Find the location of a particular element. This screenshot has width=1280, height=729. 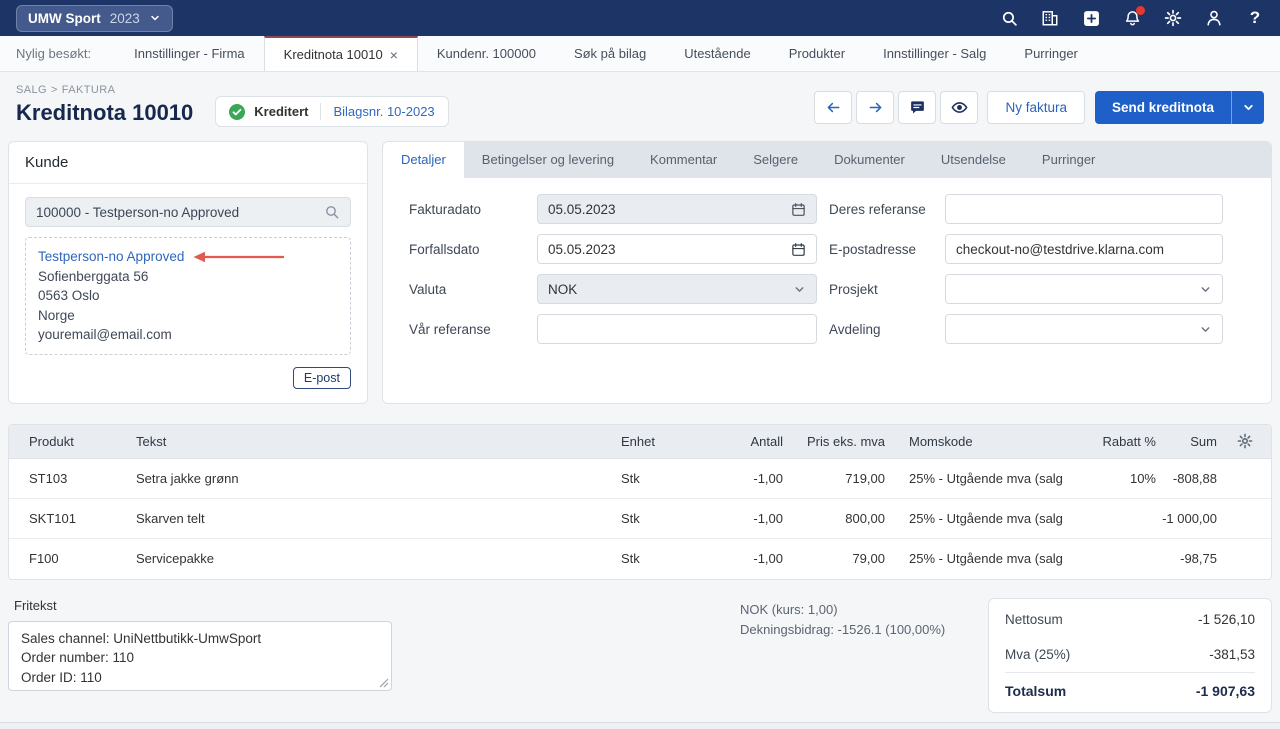

send-options-button is located at coordinates (1247, 107).